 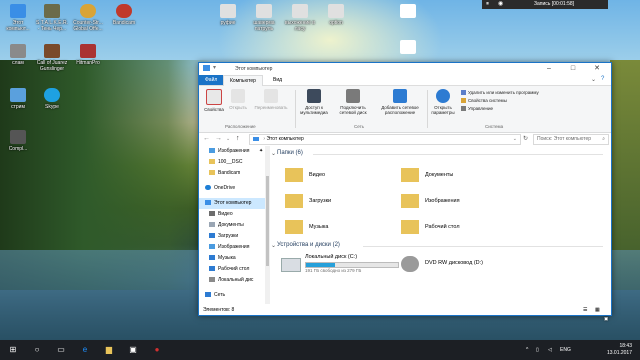 What do you see at coordinates (336, 11) in the screenshot?
I see `file-icon` at bounding box center [336, 11].